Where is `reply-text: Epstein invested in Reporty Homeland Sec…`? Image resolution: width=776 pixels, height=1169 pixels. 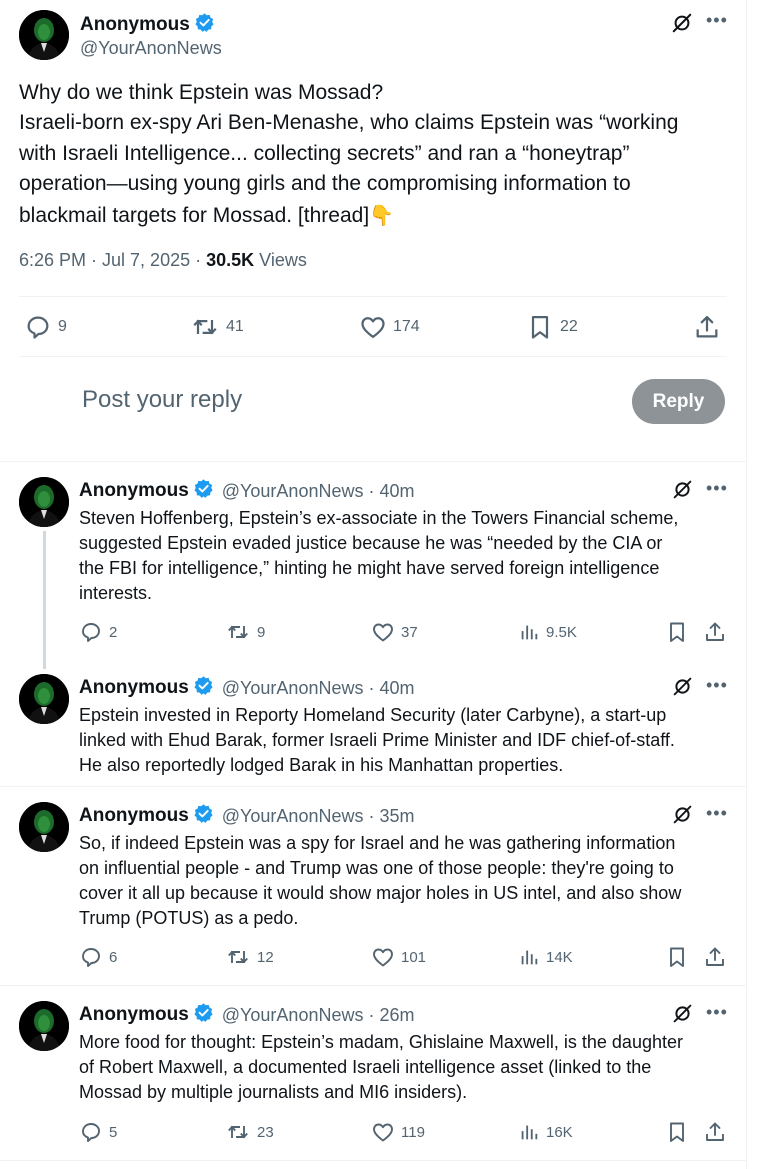 reply-text: Epstein invested in Reporty Homeland Sec… is located at coordinates (404, 740).